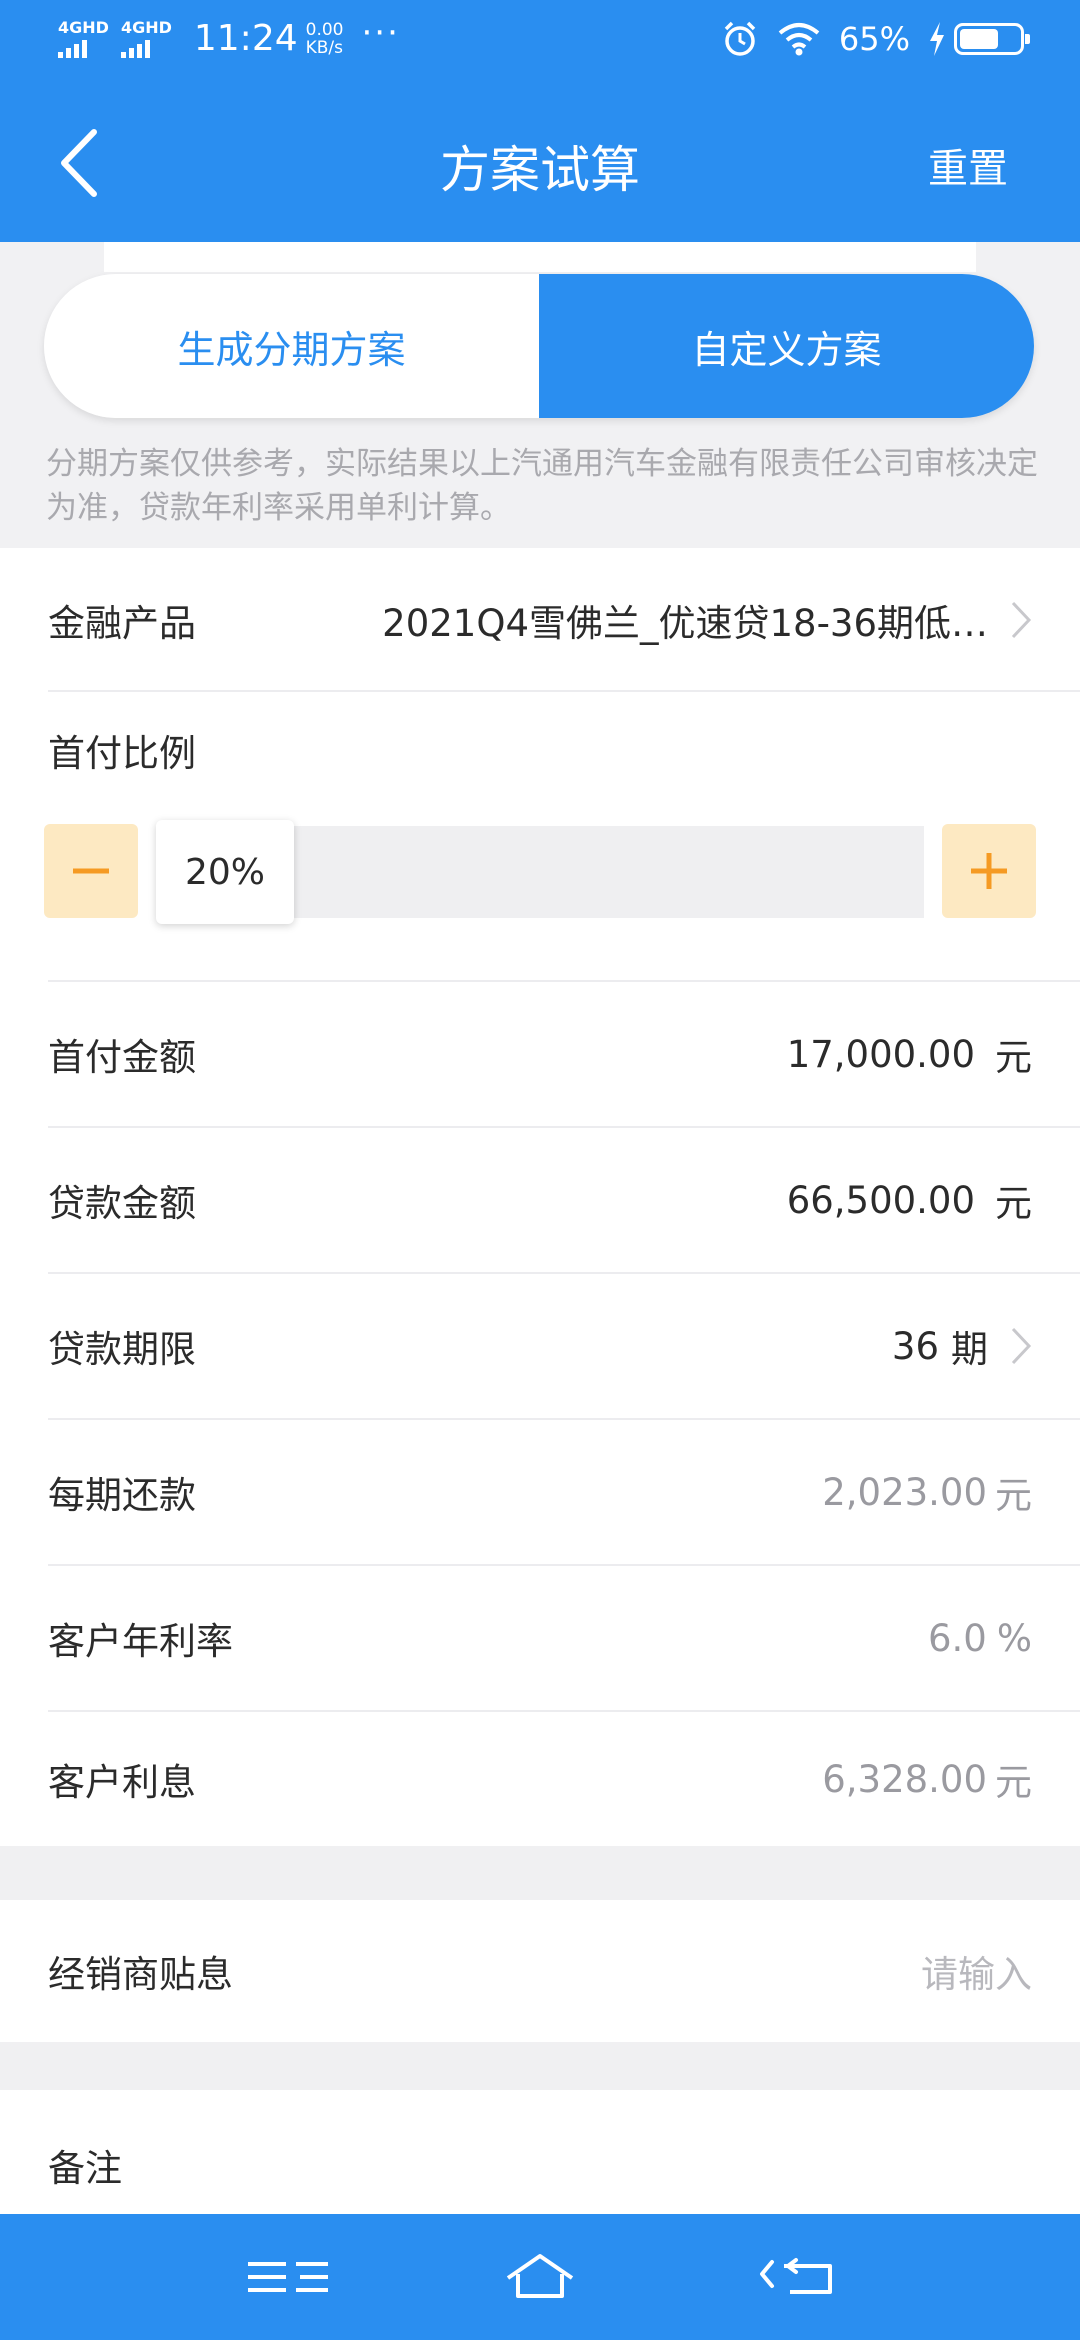 The height and width of the screenshot is (2340, 1080). What do you see at coordinates (915, 1346) in the screenshot?
I see `loan-term-value: 36` at bounding box center [915, 1346].